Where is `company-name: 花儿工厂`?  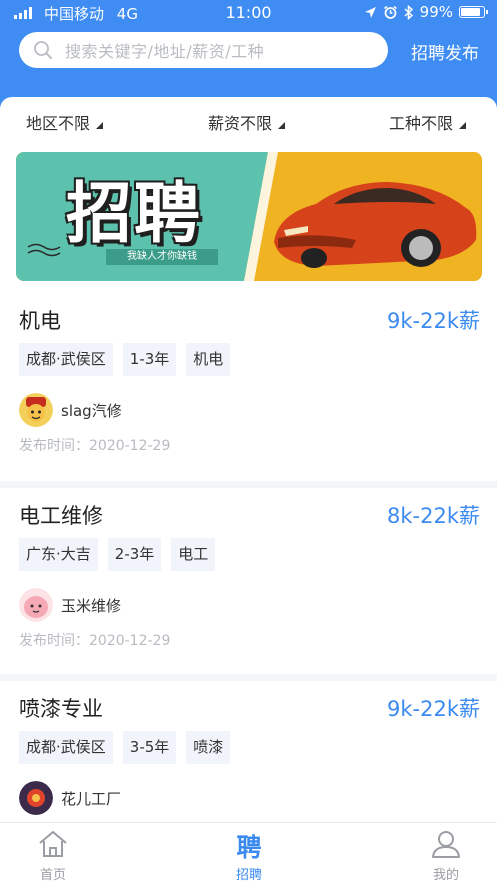
company-name: 花儿工厂 is located at coordinates (91, 798).